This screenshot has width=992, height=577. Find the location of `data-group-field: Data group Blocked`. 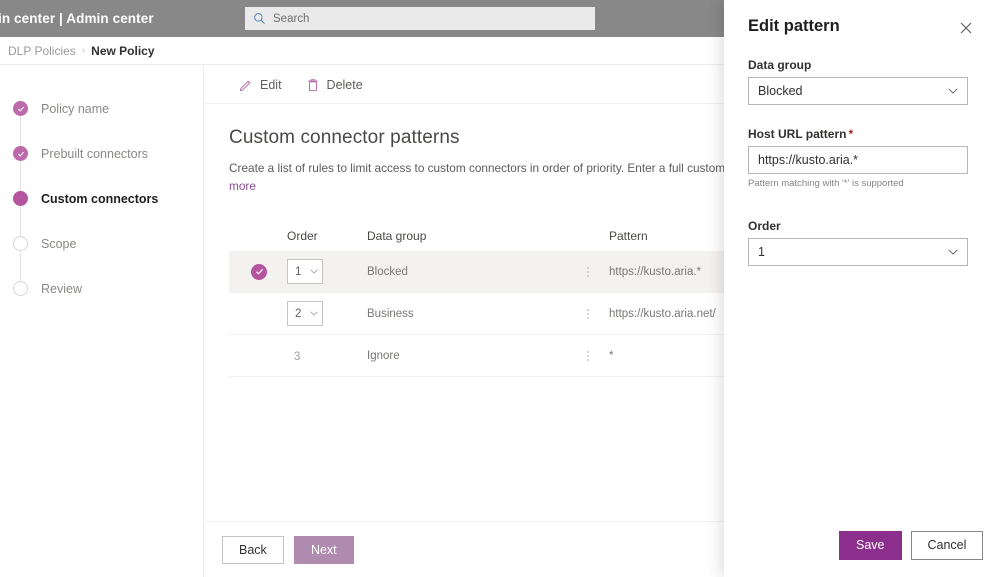

data-group-field: Data group Blocked is located at coordinates (858, 81).